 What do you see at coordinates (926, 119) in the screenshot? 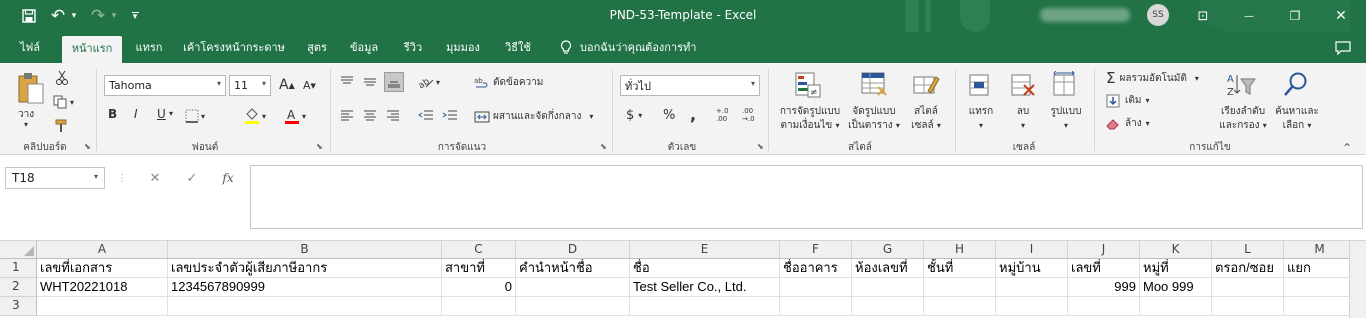
I see `cell-styles-button: สไตล์ เซลล์ ▾` at bounding box center [926, 119].